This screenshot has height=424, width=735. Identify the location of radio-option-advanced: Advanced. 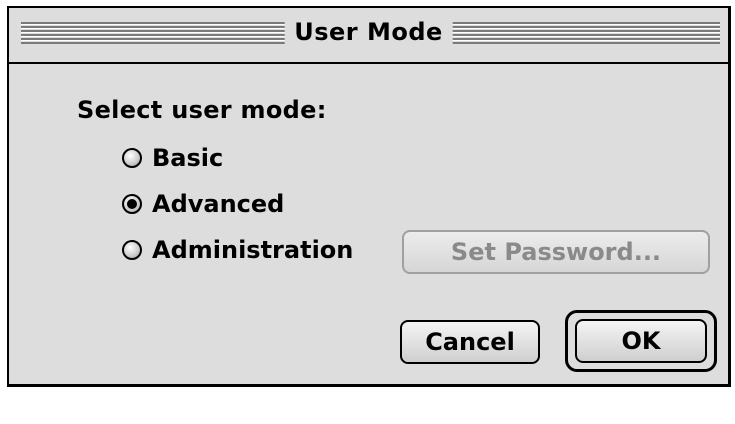
(203, 204).